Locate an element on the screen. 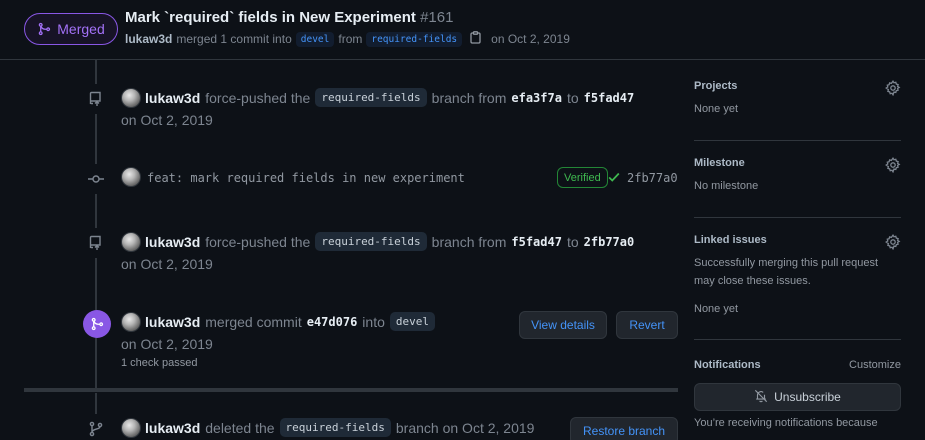  to-sha-link: f5fad47 is located at coordinates (609, 98).